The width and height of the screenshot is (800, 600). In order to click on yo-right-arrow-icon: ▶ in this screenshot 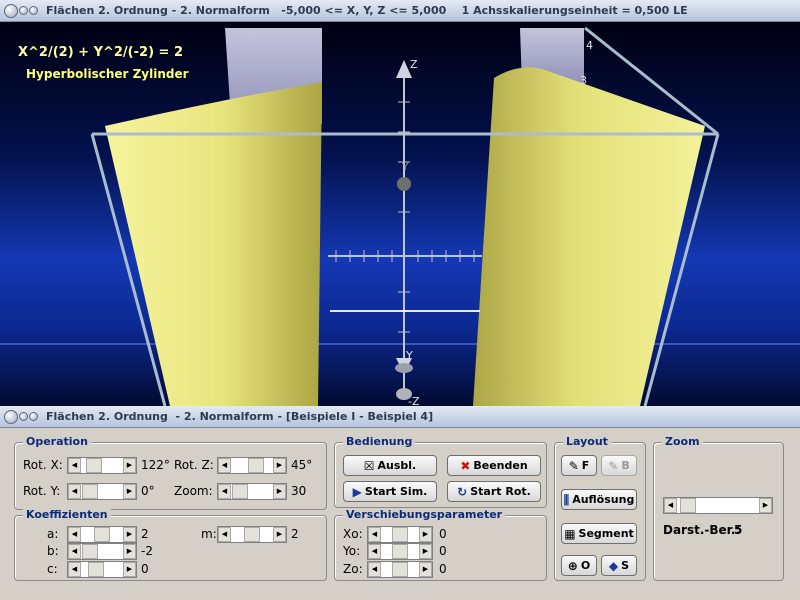, I will do `click(425, 551)`.